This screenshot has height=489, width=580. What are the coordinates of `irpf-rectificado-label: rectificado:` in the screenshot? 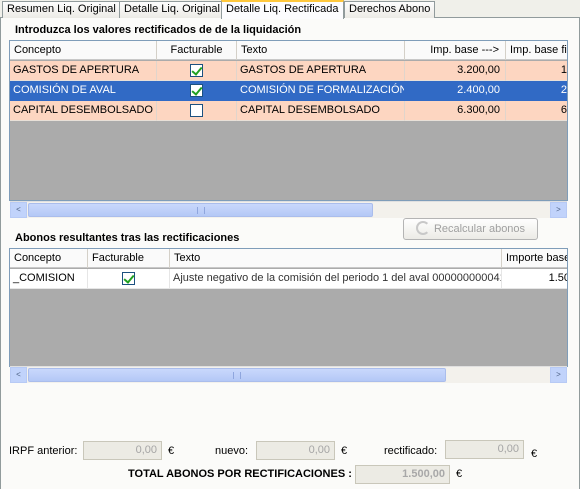 It's located at (411, 451).